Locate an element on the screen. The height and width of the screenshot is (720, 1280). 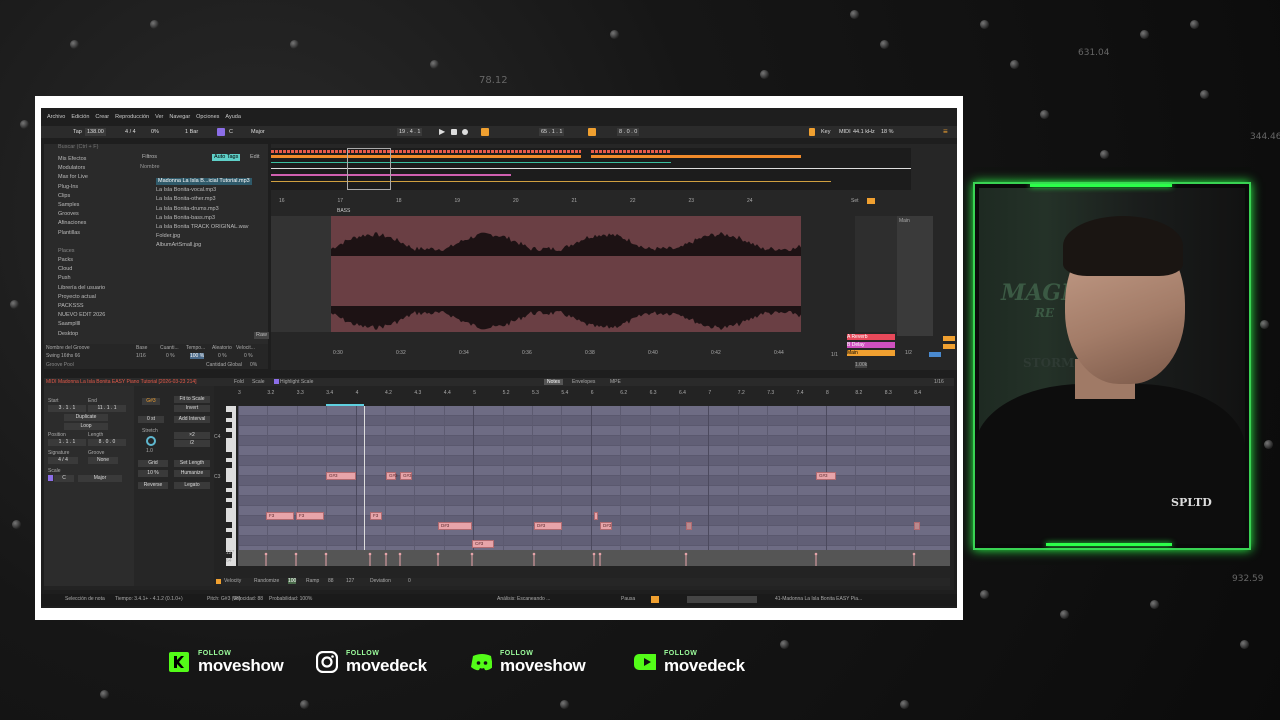
browser-file: Madonna La Isla B...icial Tutorial.mp3 is located at coordinates (204, 181).